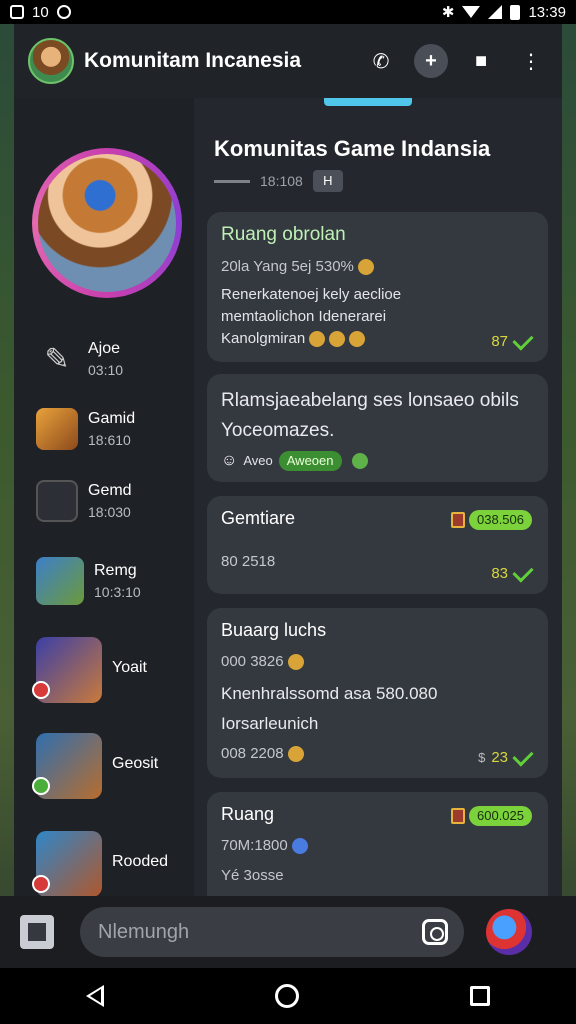 Image resolution: width=576 pixels, height=1024 pixels. I want to click on chat-subtitle-text: 18:108, so click(281, 181).